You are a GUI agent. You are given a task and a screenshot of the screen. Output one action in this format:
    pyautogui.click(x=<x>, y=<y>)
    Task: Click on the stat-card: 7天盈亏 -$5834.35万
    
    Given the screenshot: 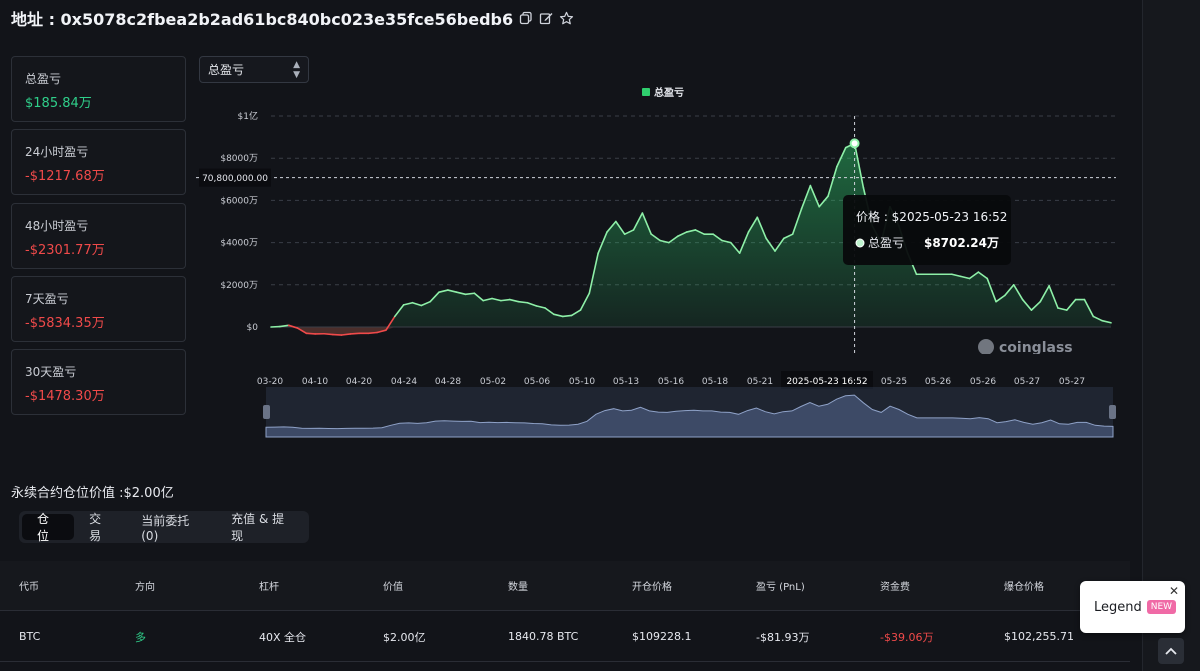 What is the action you would take?
    pyautogui.click(x=98, y=309)
    